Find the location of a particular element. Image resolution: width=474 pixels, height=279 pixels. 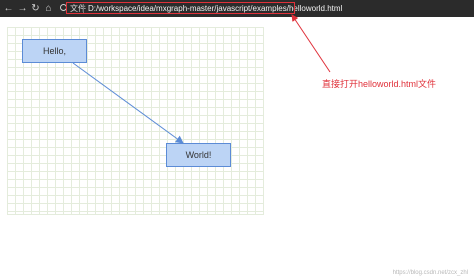

annotation-arrow is located at coordinates (311, 43).